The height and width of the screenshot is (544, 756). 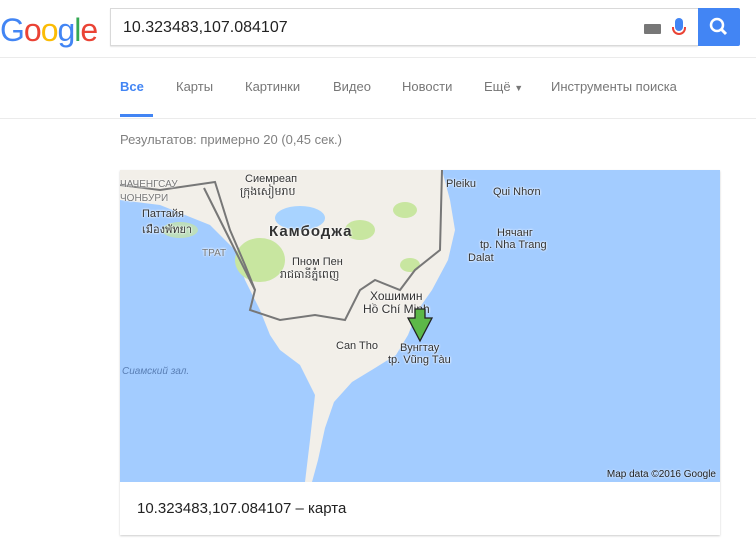 I want to click on map-label-country: Камбоджа, so click(x=311, y=231).